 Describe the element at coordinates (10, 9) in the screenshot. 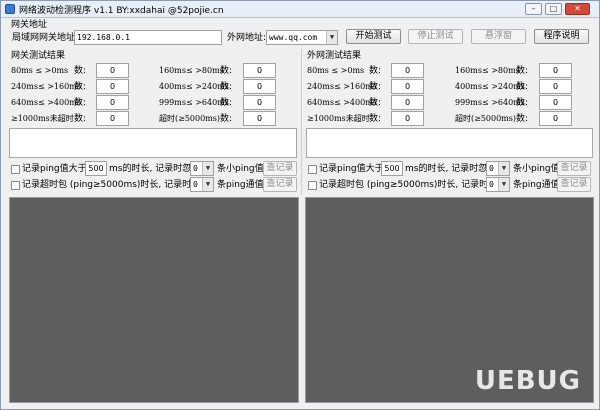

I see `app-icon` at that location.